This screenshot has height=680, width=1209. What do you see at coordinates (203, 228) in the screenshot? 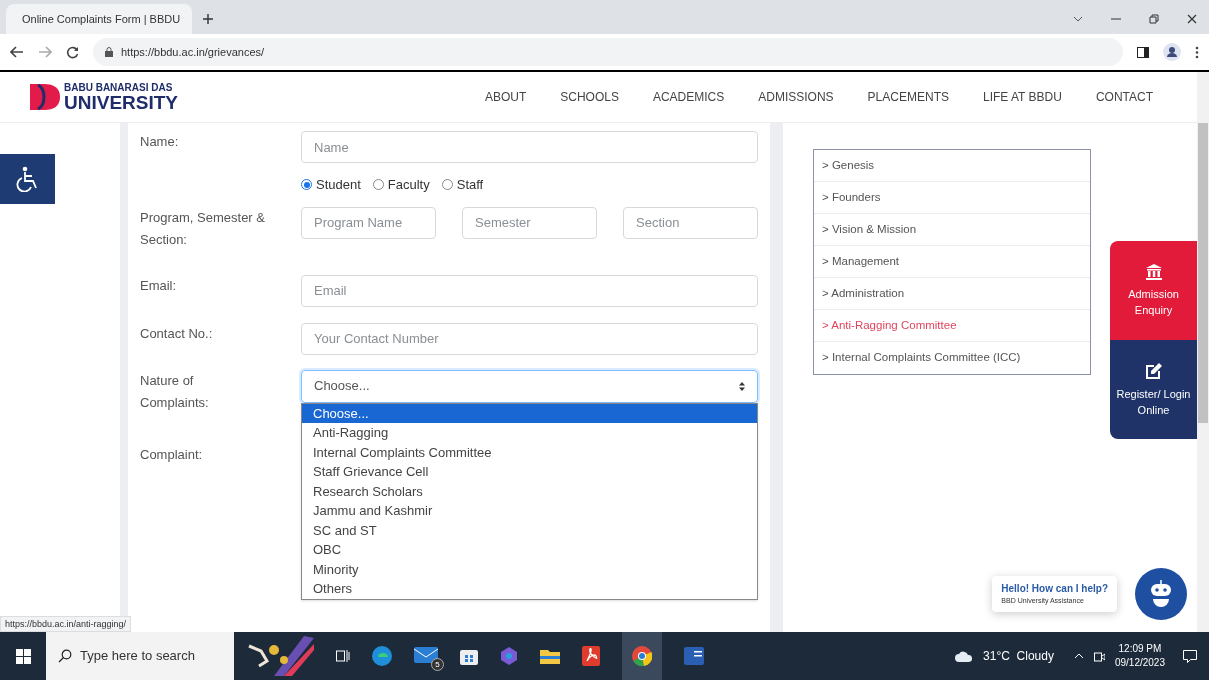
I see `field-label: Program, Semester & Section:` at bounding box center [203, 228].